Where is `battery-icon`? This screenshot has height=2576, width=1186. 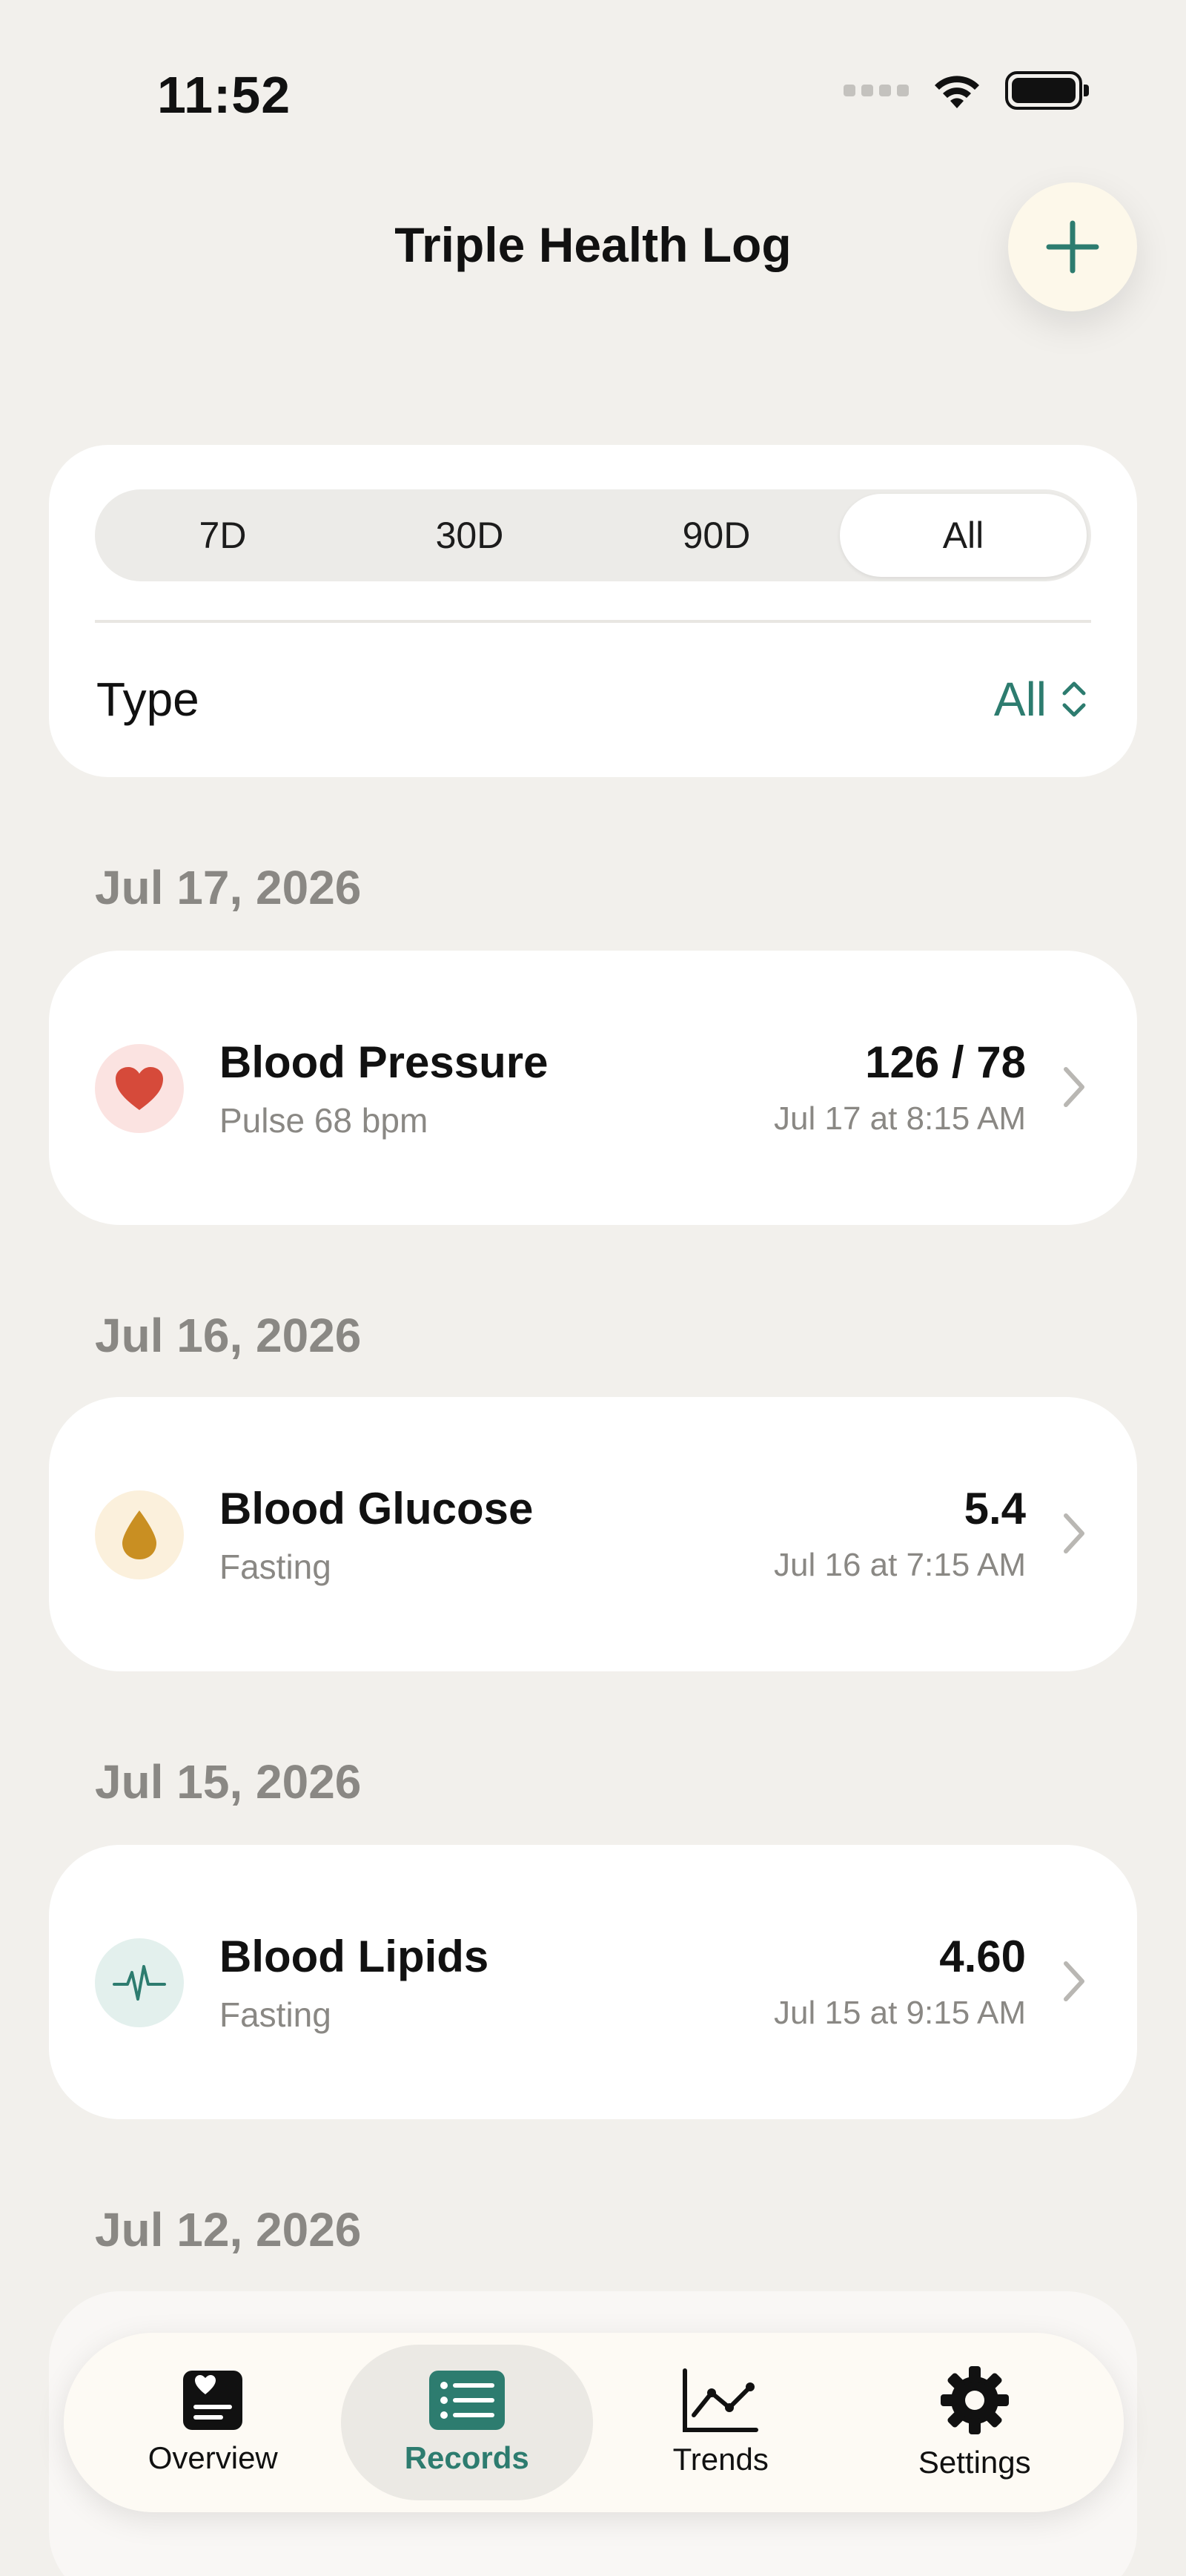 battery-icon is located at coordinates (1047, 90).